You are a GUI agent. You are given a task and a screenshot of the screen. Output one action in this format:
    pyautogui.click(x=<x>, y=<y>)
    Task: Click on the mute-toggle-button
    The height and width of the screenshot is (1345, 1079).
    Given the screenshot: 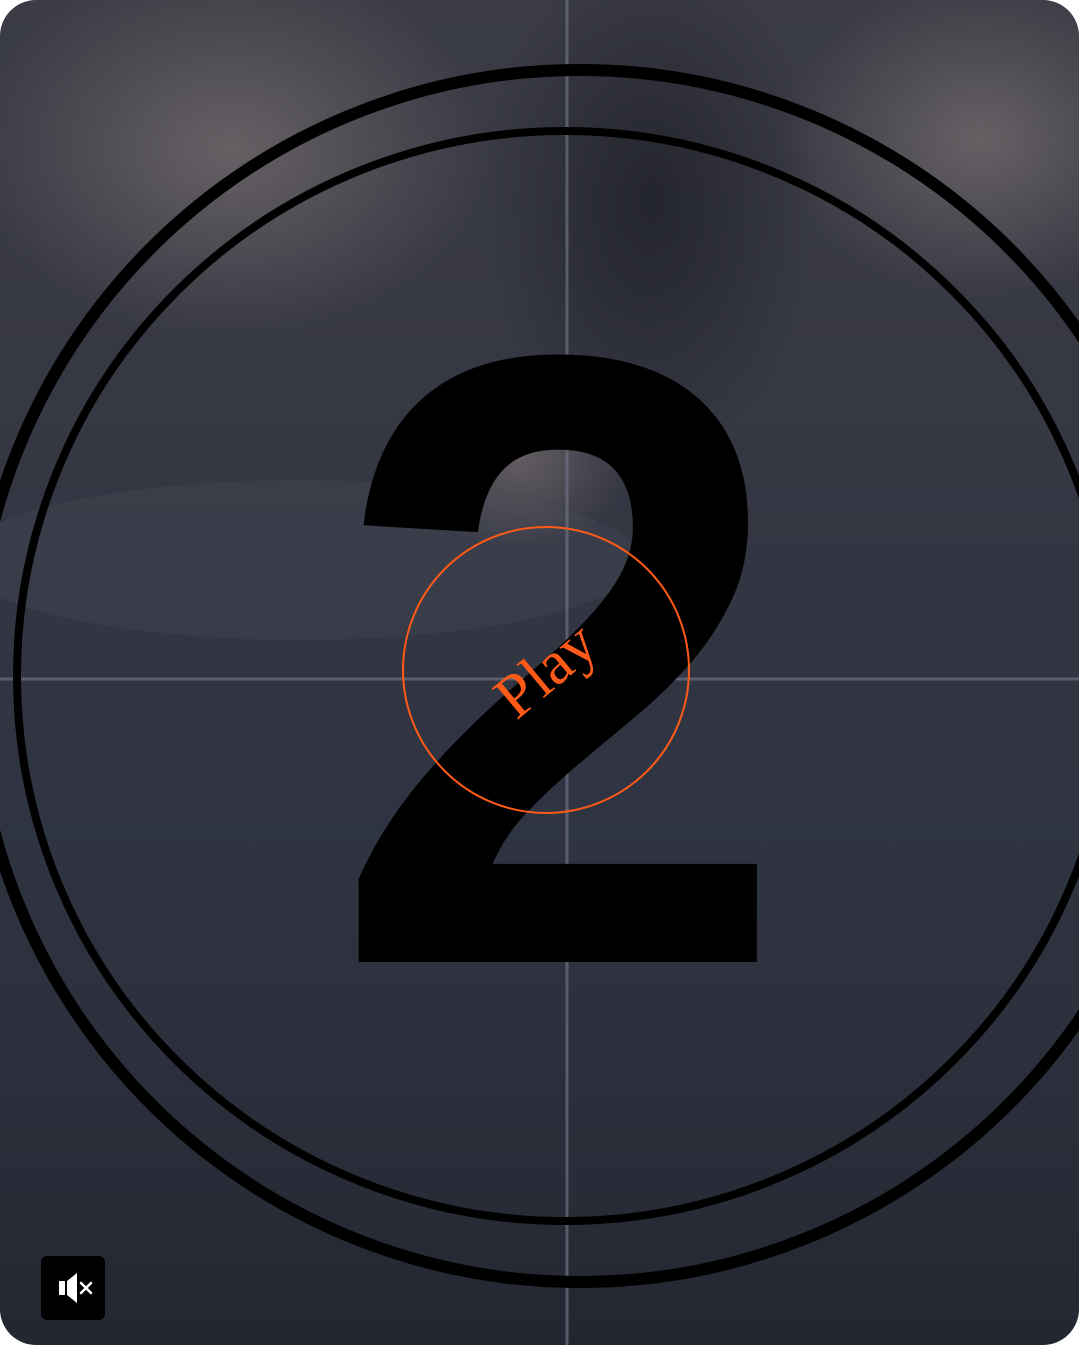 What is the action you would take?
    pyautogui.click(x=73, y=1288)
    